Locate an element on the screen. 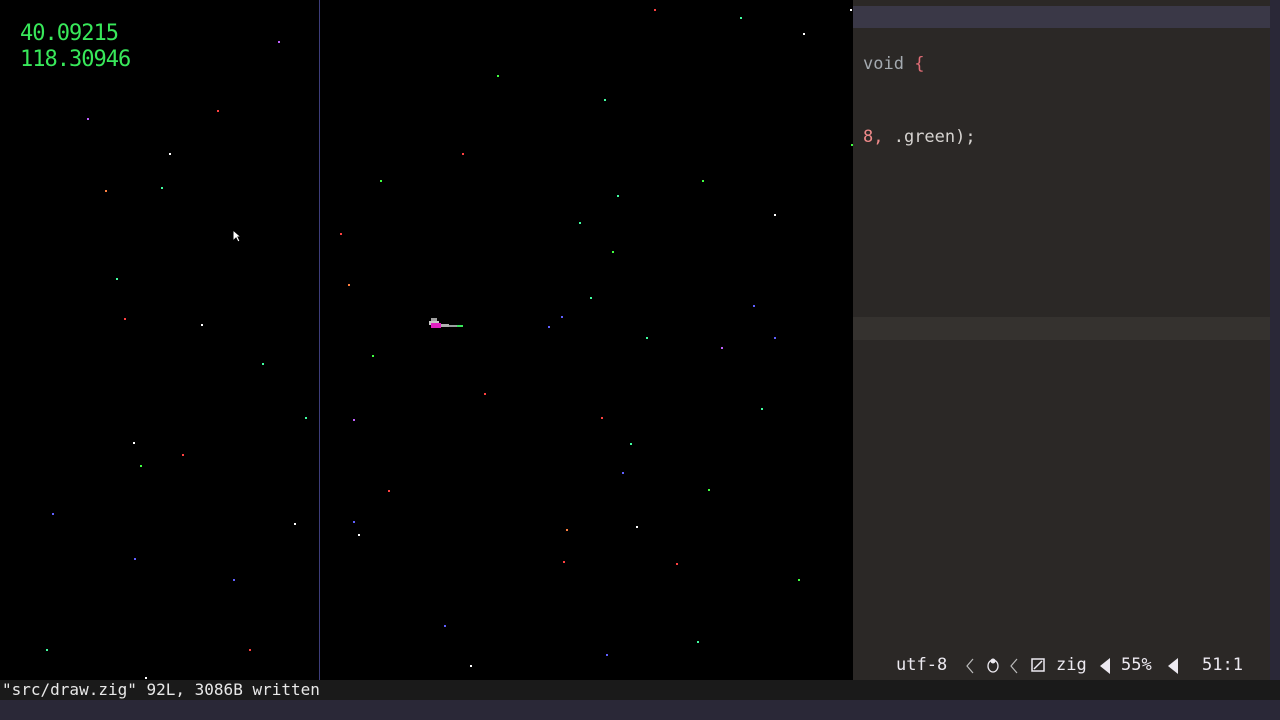 The width and height of the screenshot is (1280, 720). encoding-indicator: utf-8 is located at coordinates (922, 665).